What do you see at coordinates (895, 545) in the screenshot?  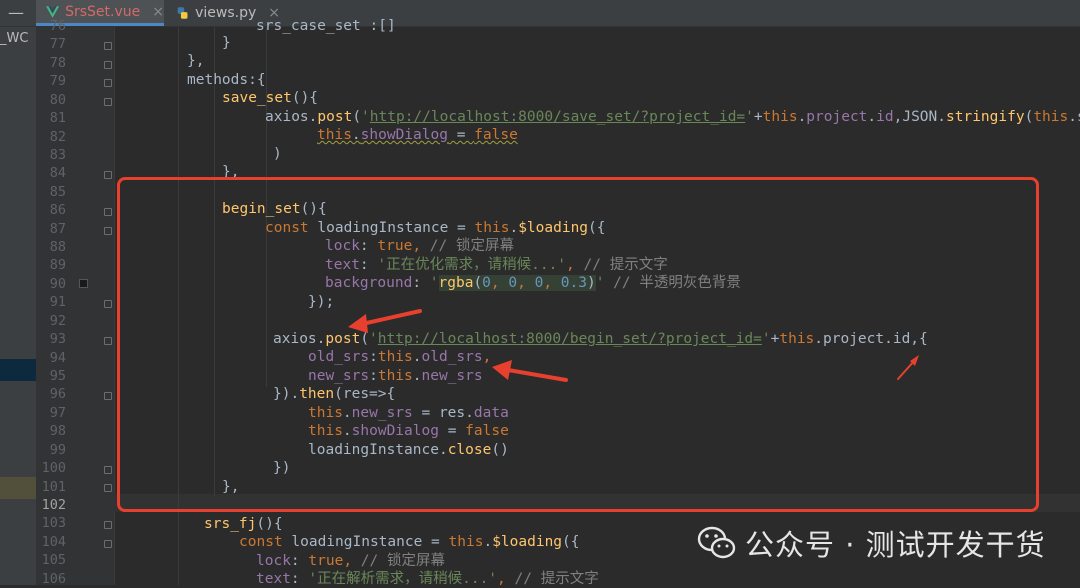 I see `watermark-text: 公众号 · 测试开发干货` at bounding box center [895, 545].